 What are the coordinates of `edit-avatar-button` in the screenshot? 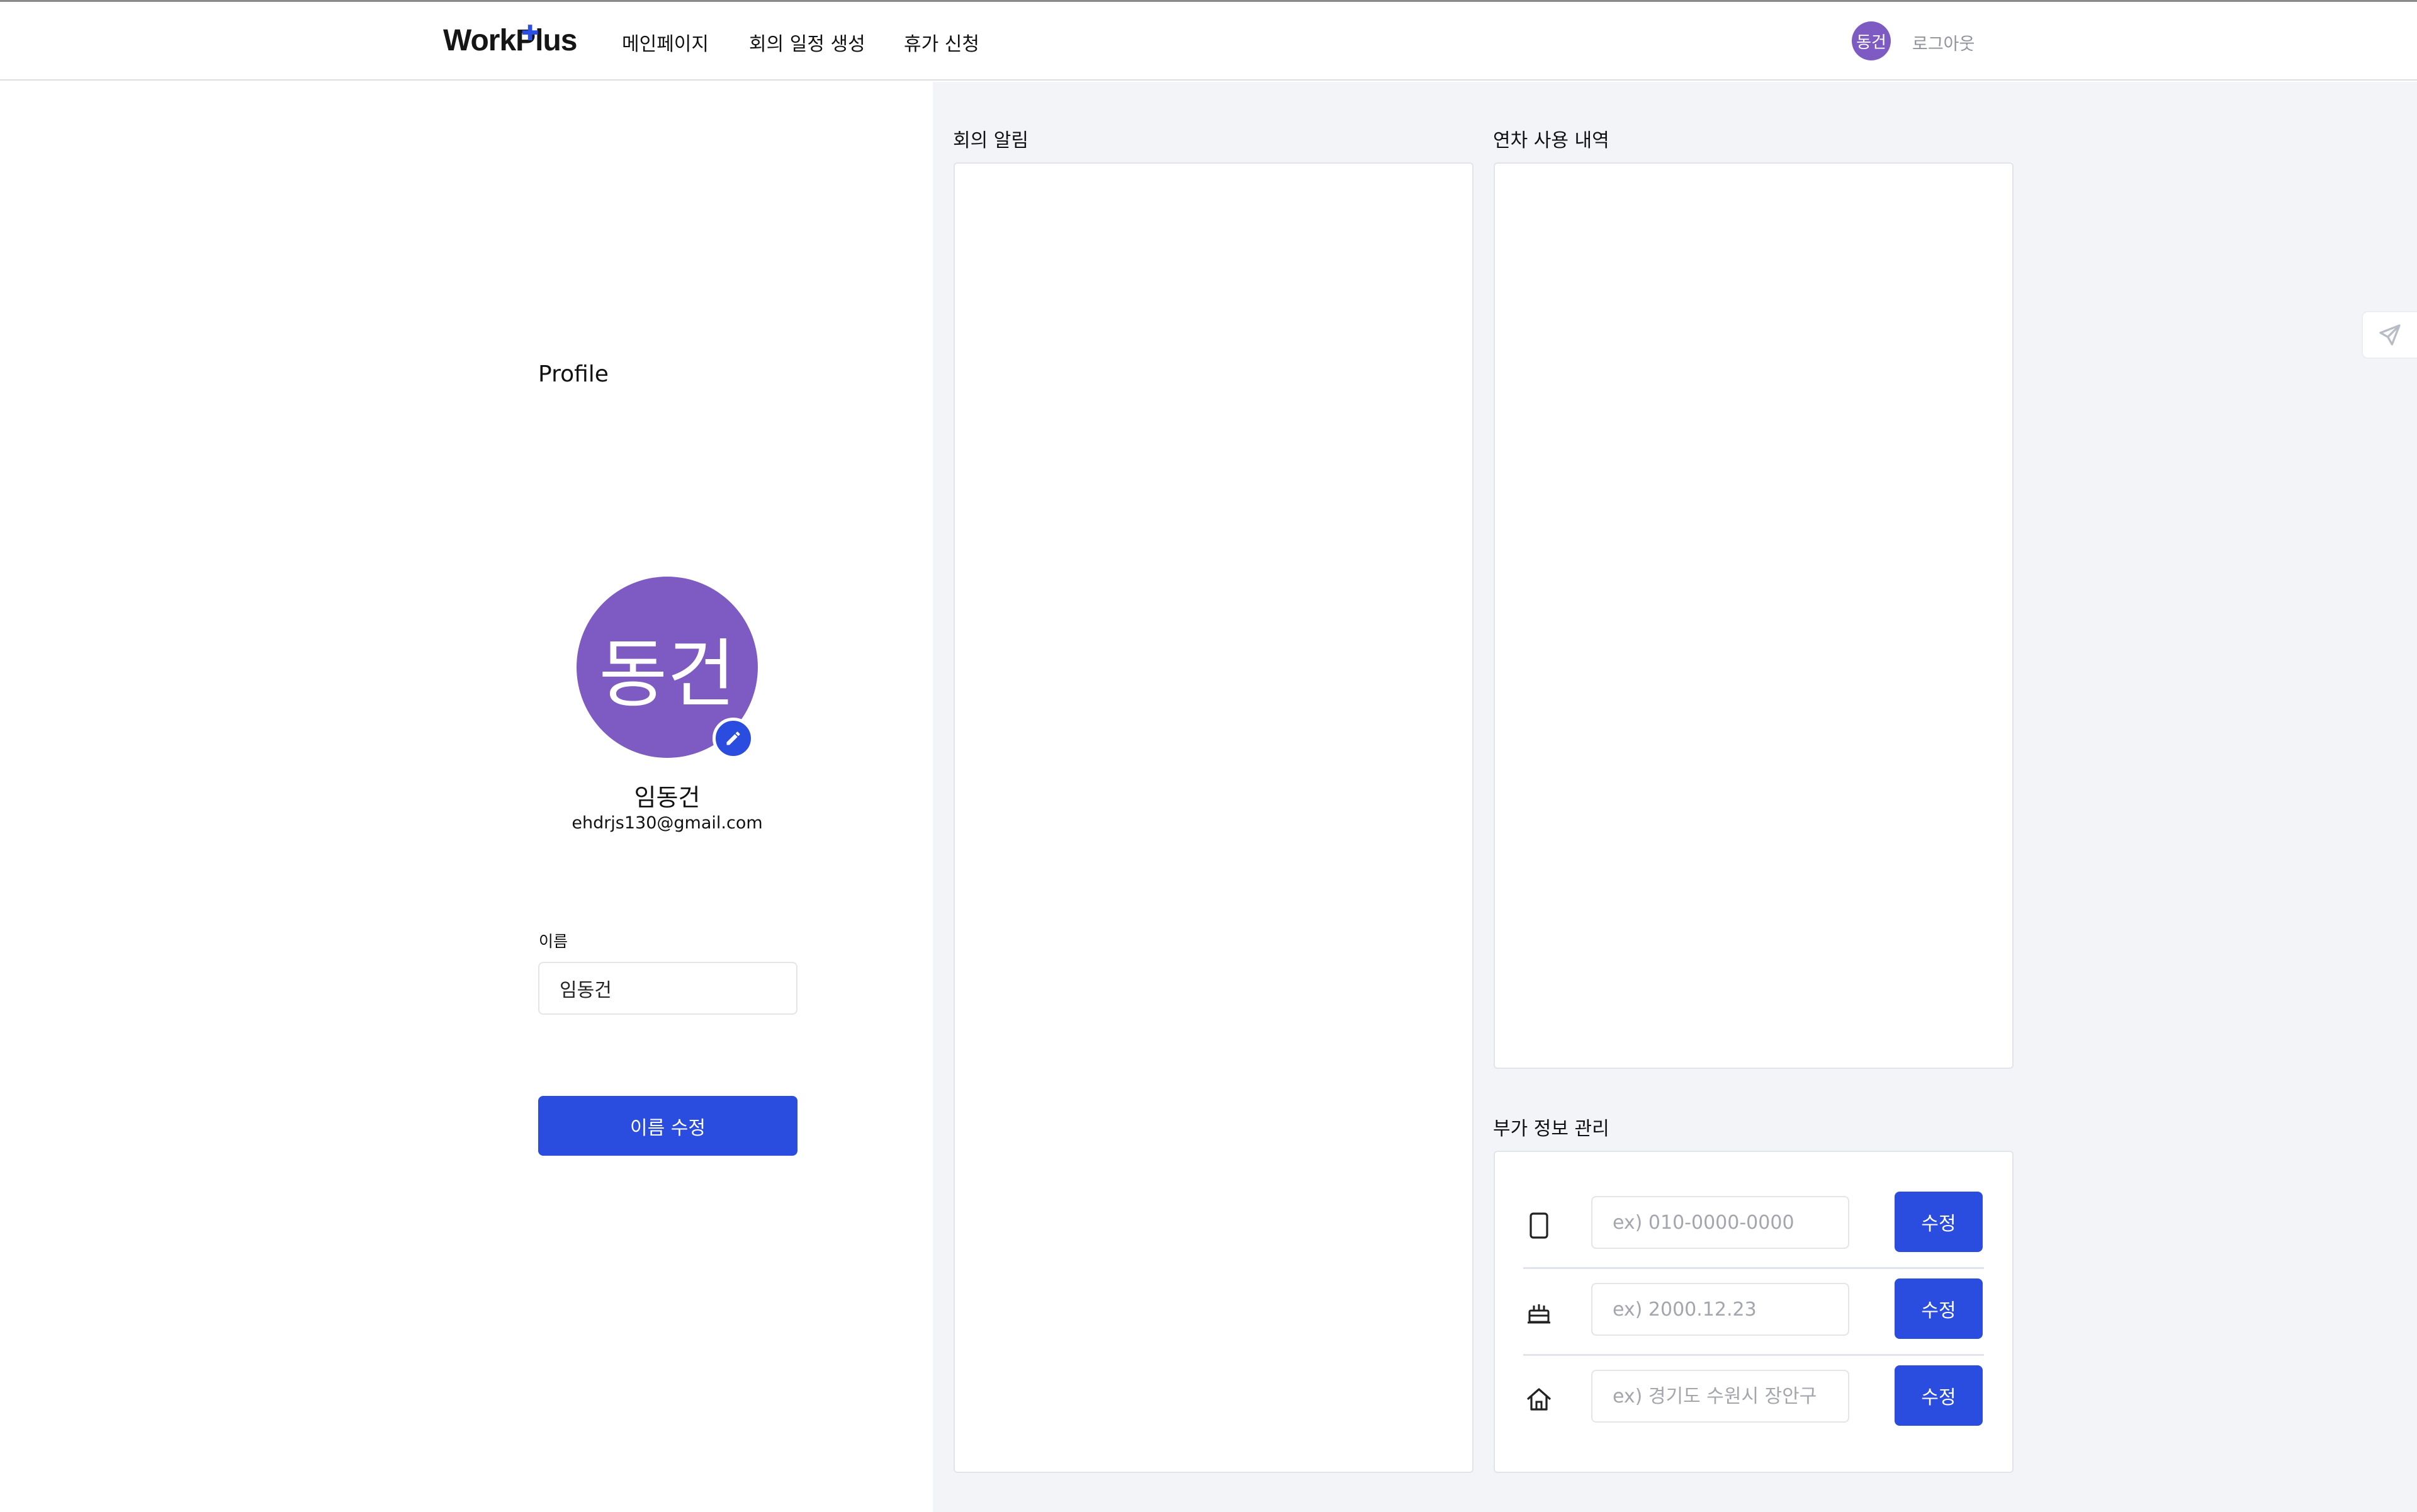 It's located at (733, 738).